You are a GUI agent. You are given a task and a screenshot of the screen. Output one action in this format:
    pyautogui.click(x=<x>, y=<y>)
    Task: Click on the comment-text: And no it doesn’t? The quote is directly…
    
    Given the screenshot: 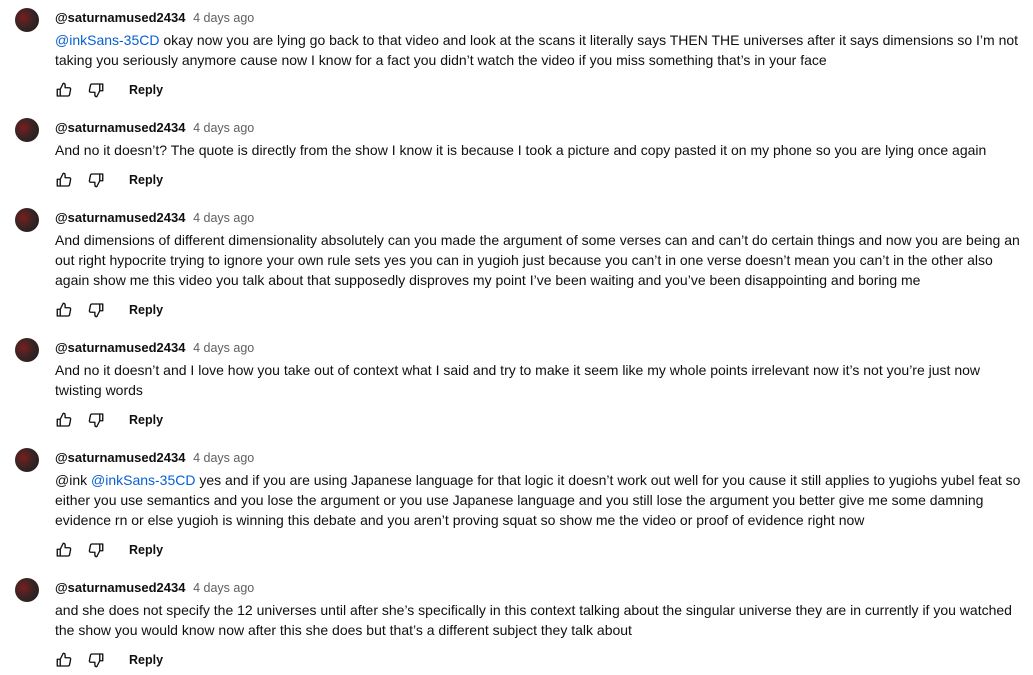 What is the action you would take?
    pyautogui.click(x=539, y=150)
    